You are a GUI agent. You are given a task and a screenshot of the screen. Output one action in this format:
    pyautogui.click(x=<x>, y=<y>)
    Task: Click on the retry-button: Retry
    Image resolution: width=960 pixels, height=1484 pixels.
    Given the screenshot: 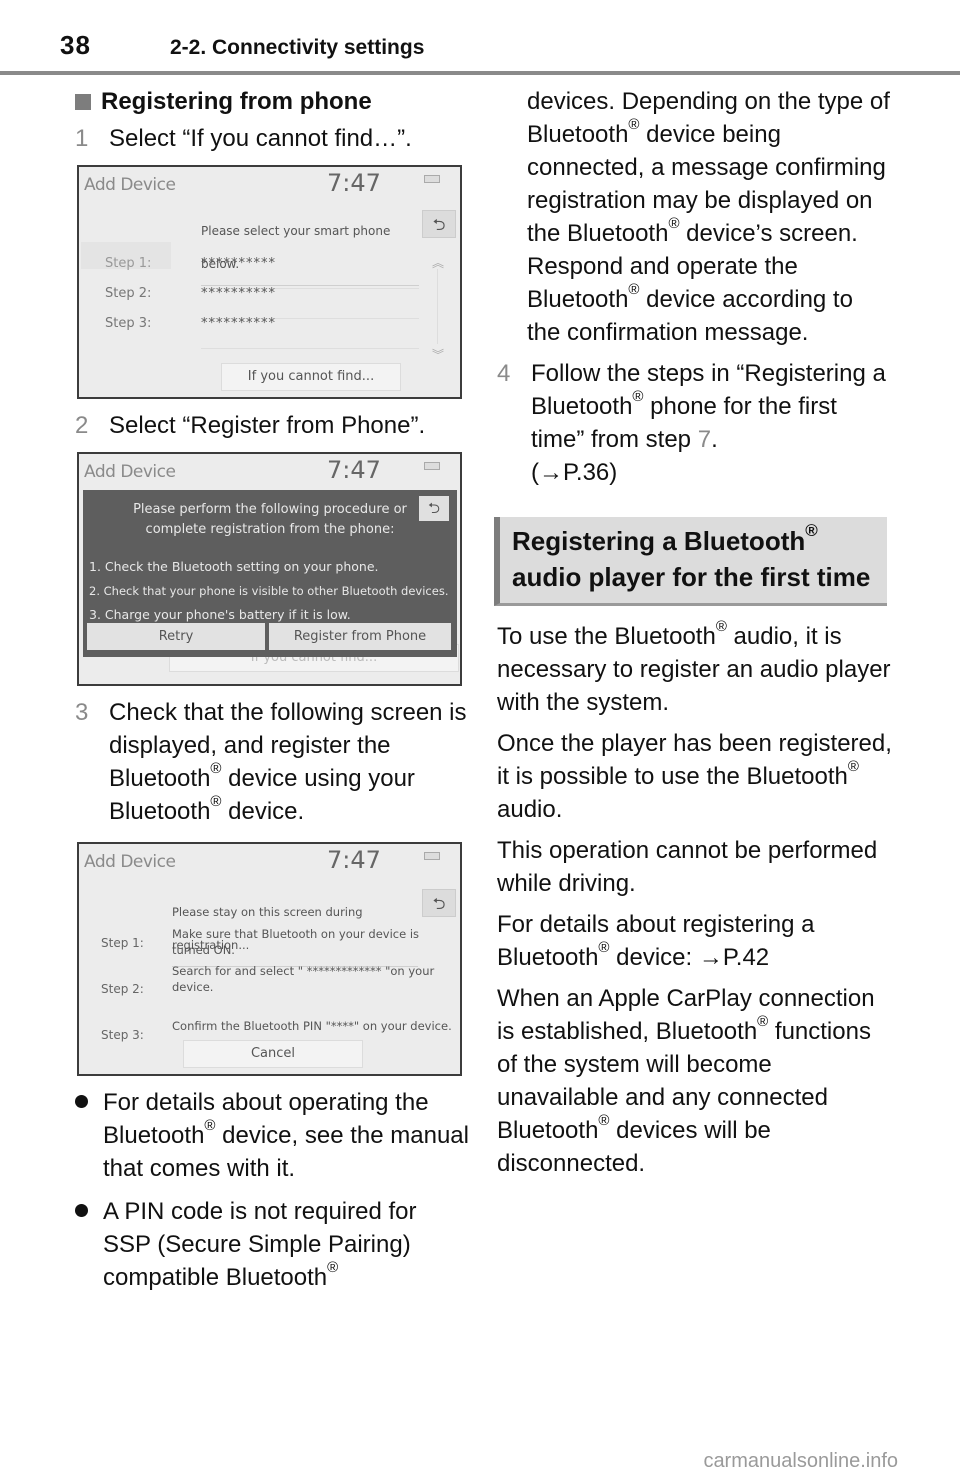 What is the action you would take?
    pyautogui.click(x=176, y=636)
    